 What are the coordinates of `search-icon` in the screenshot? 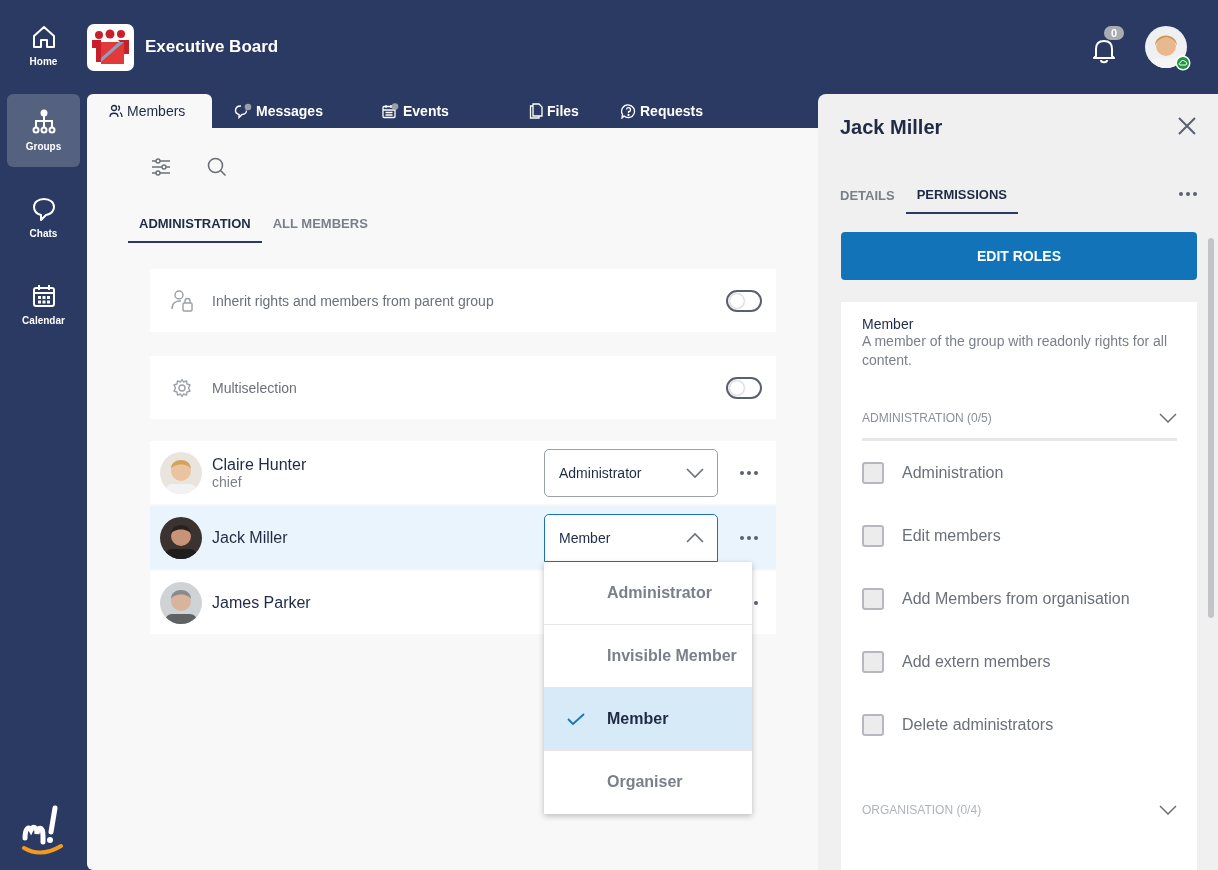 It's located at (217, 167).